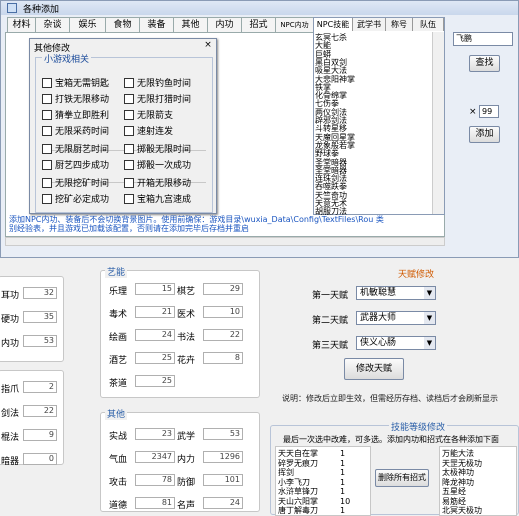 The image size is (519, 516). Describe the element at coordinates (225, 241) in the screenshot. I see `horizontal-scrollbar` at that location.